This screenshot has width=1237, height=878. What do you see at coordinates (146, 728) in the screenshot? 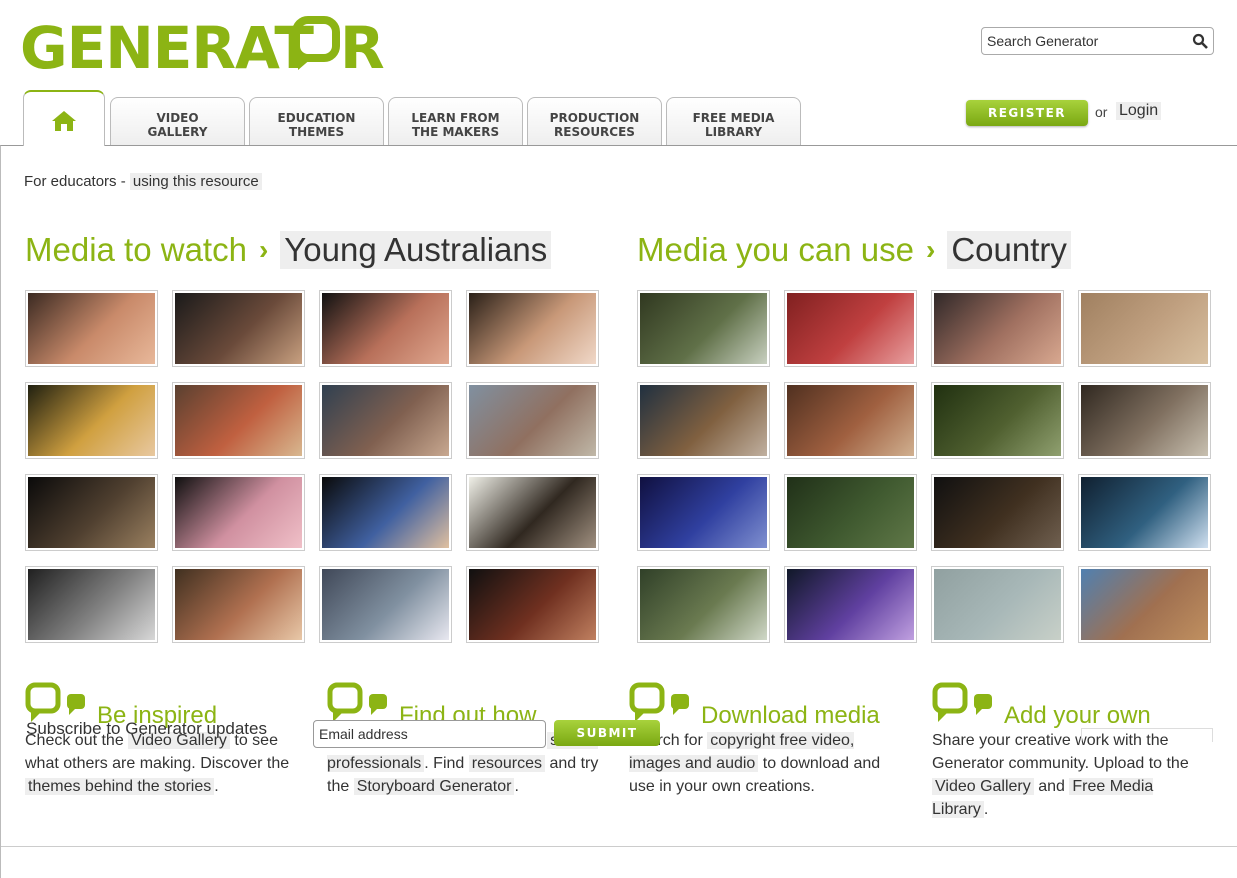
I see `subscribe-label: Subscribe to Generator updates` at bounding box center [146, 728].